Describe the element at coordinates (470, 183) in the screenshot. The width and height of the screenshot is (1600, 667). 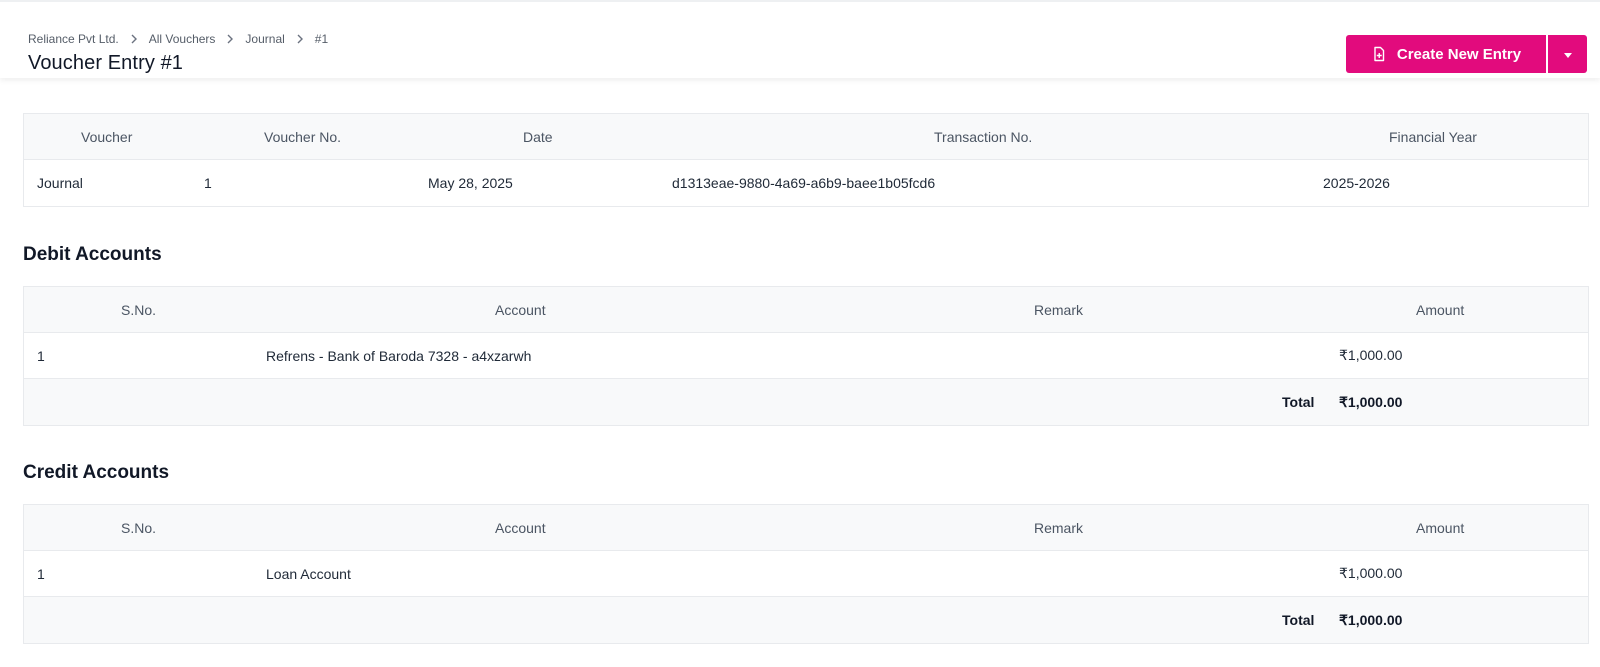
I see `voucher-date: May 28, 2025` at that location.